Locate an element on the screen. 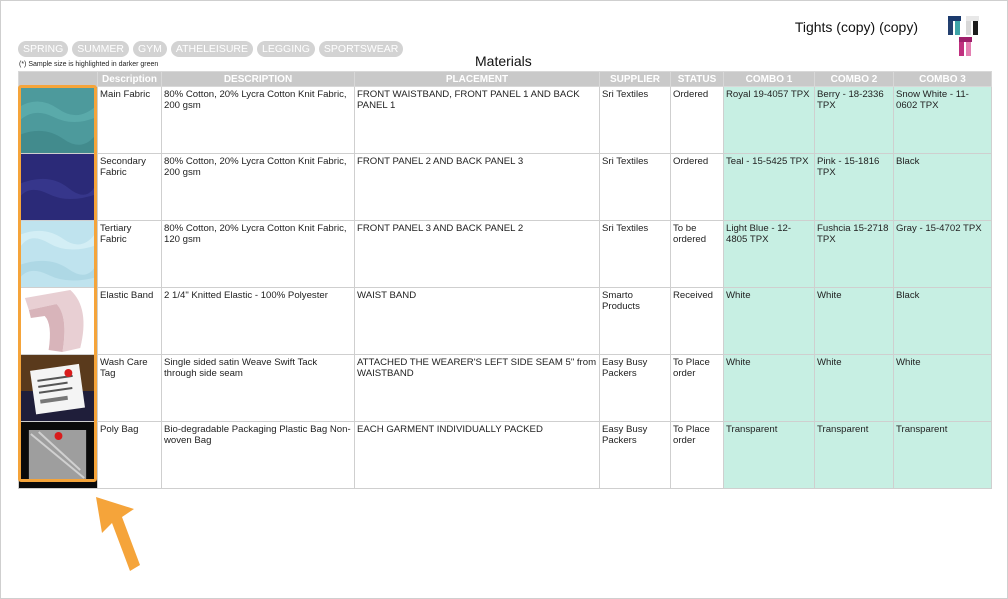  material-name: Tertiary Fabric is located at coordinates (129, 254).